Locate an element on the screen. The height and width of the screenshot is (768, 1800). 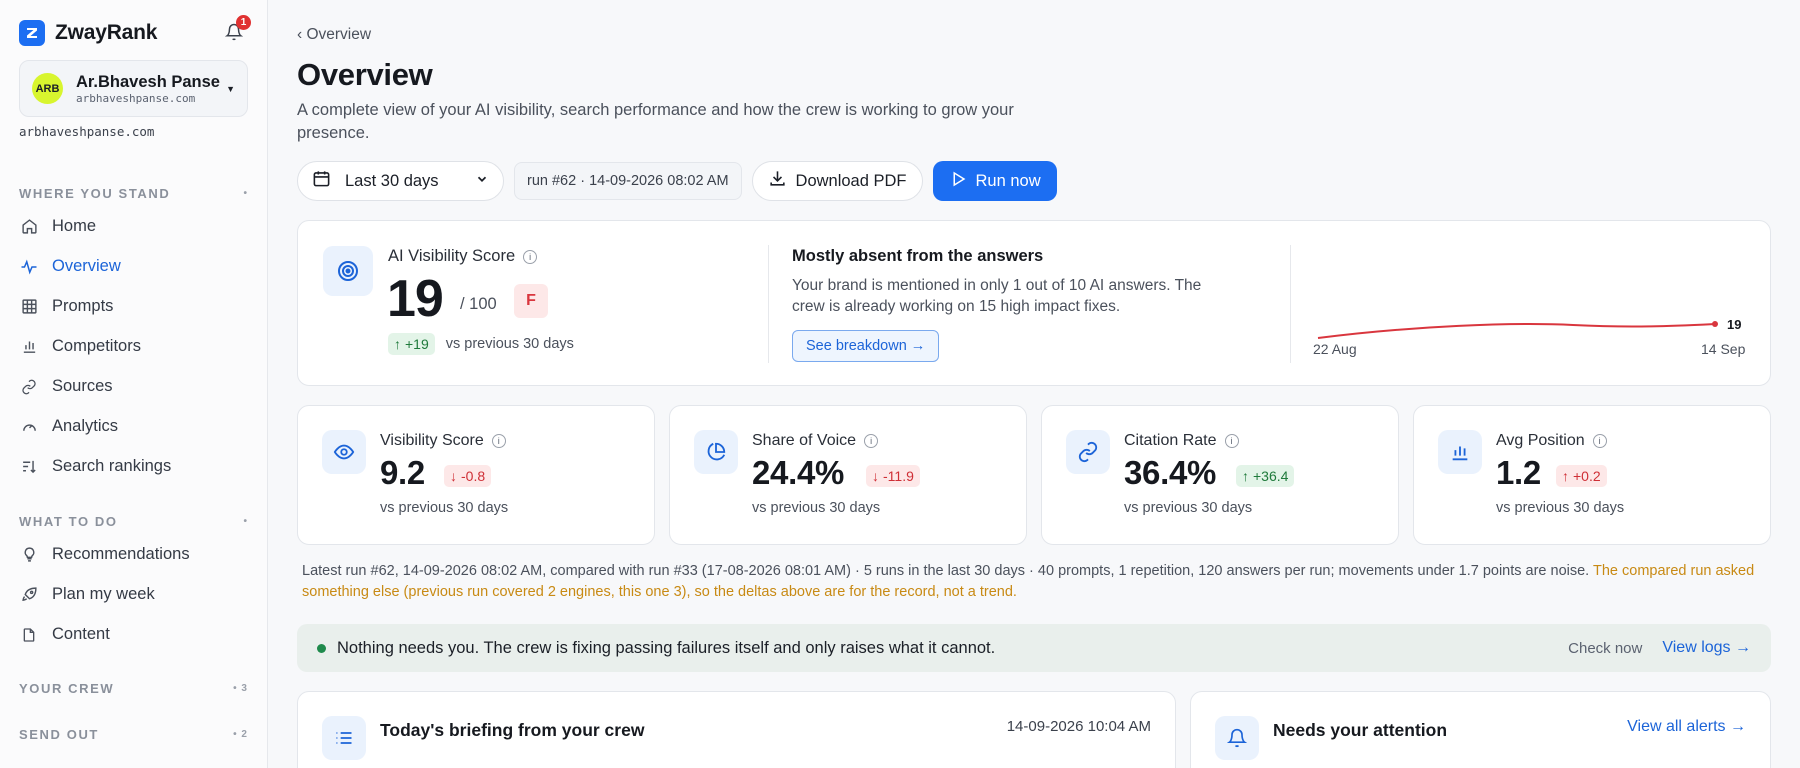
sidebar-item-prompts: Prompts is located at coordinates (66, 306).